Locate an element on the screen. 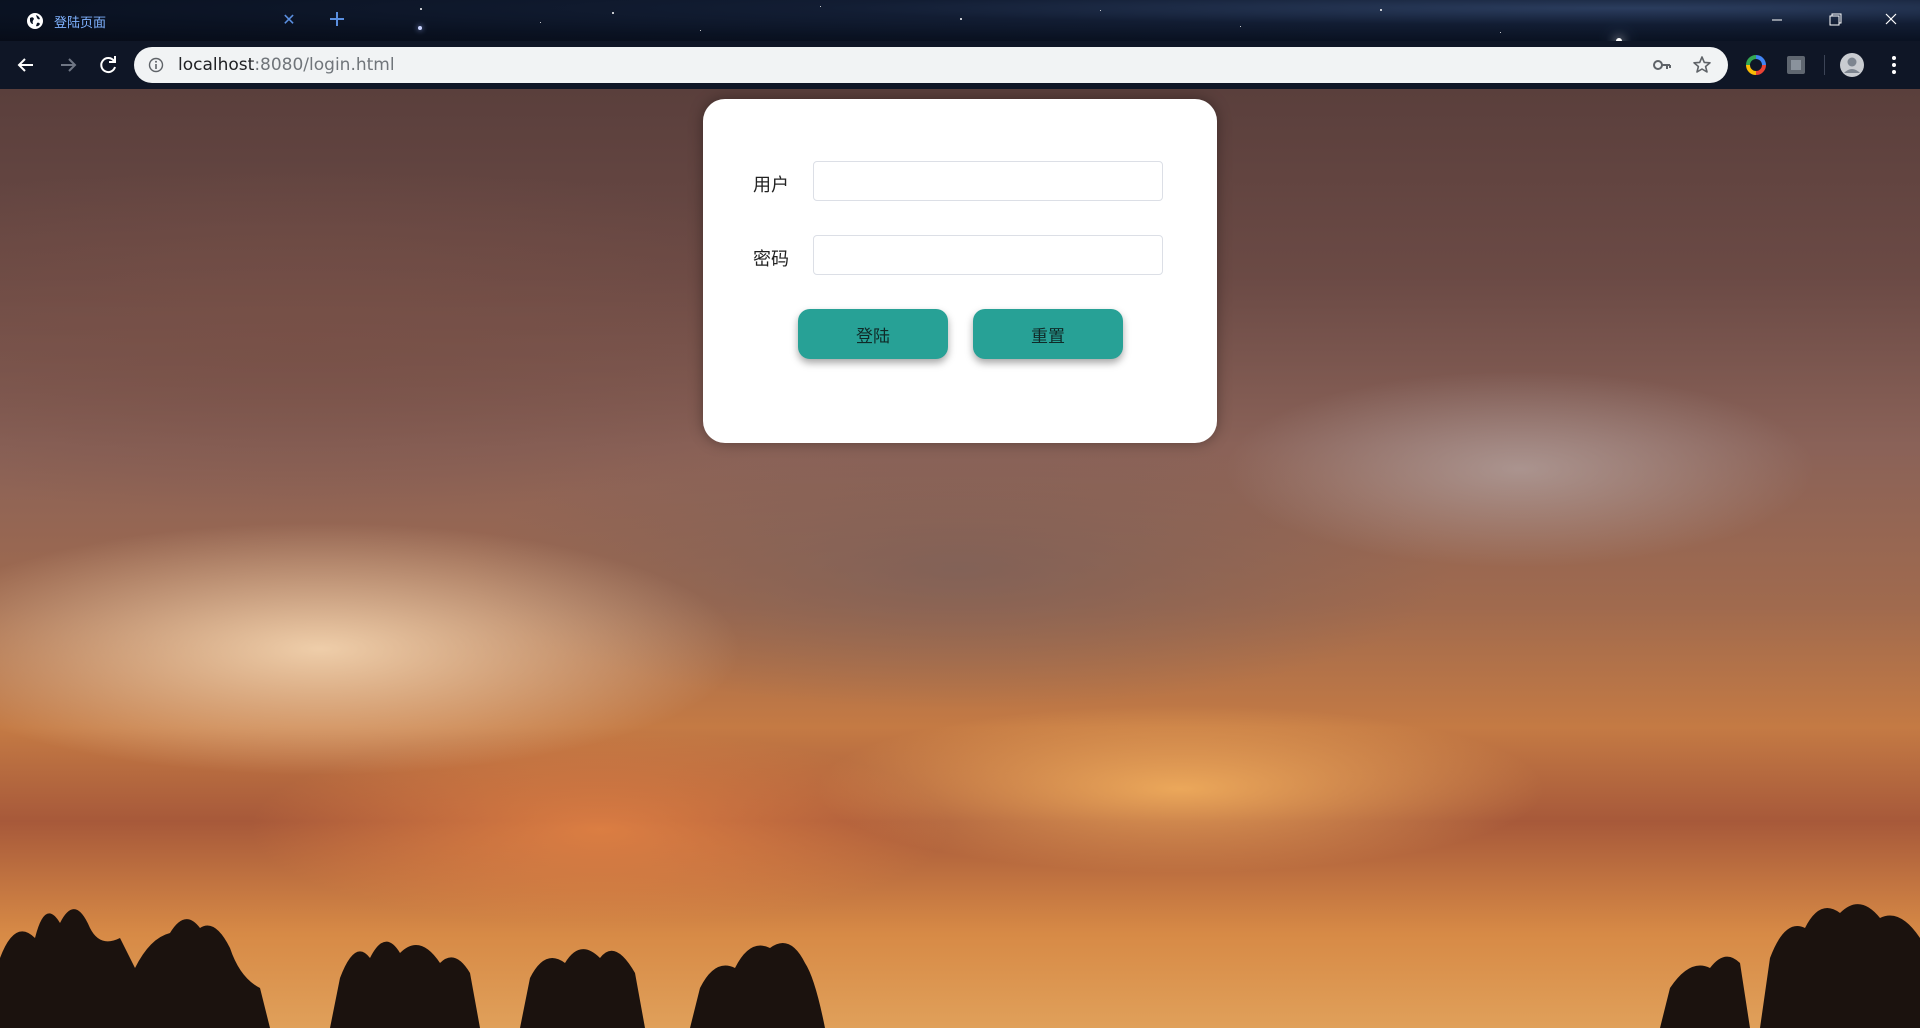  tab-title: 登陆页面 is located at coordinates (80, 23).